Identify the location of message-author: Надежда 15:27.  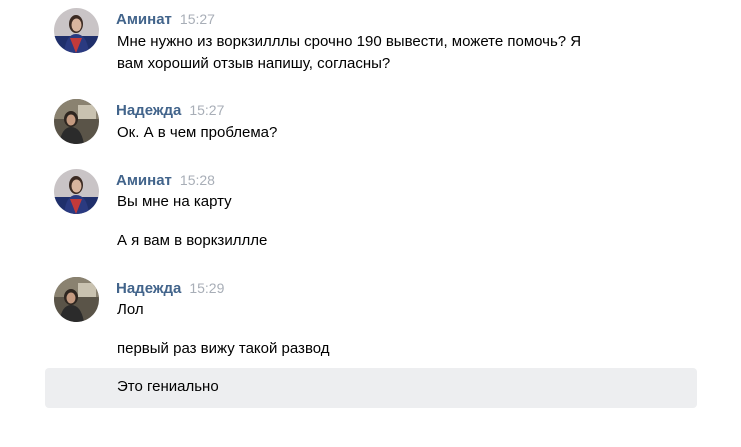
(170, 110).